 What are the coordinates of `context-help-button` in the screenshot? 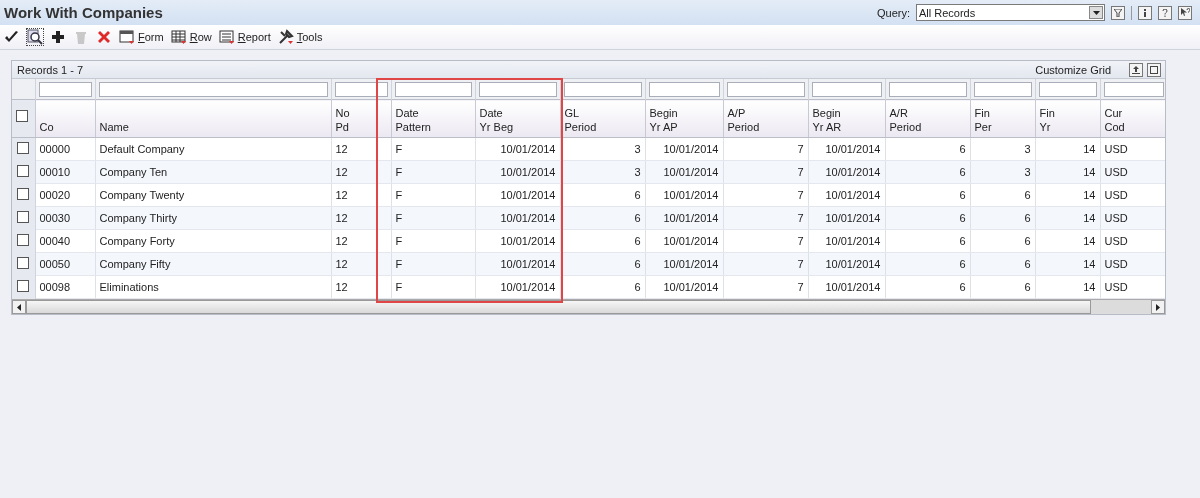 It's located at (1185, 12).